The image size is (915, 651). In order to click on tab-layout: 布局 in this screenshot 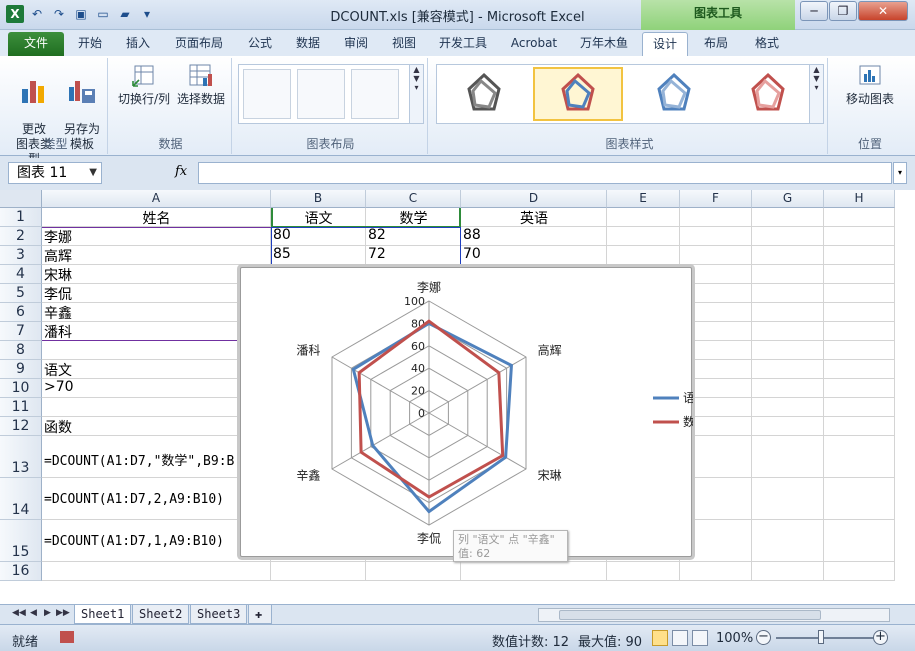, I will do `click(716, 44)`.